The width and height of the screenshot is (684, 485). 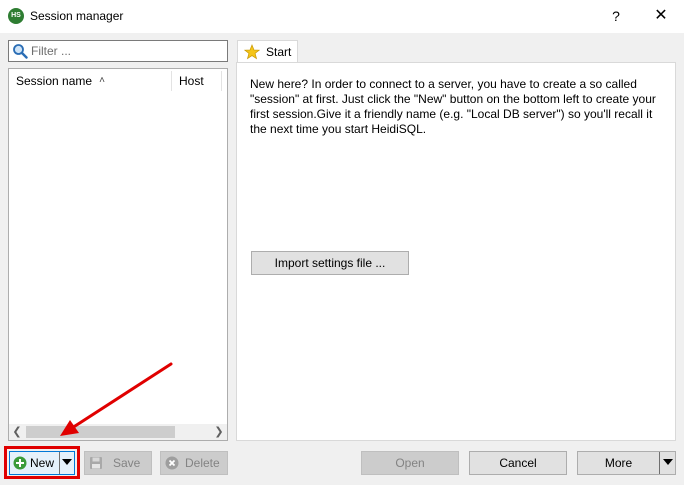 What do you see at coordinates (172, 463) in the screenshot?
I see `delete-icon` at bounding box center [172, 463].